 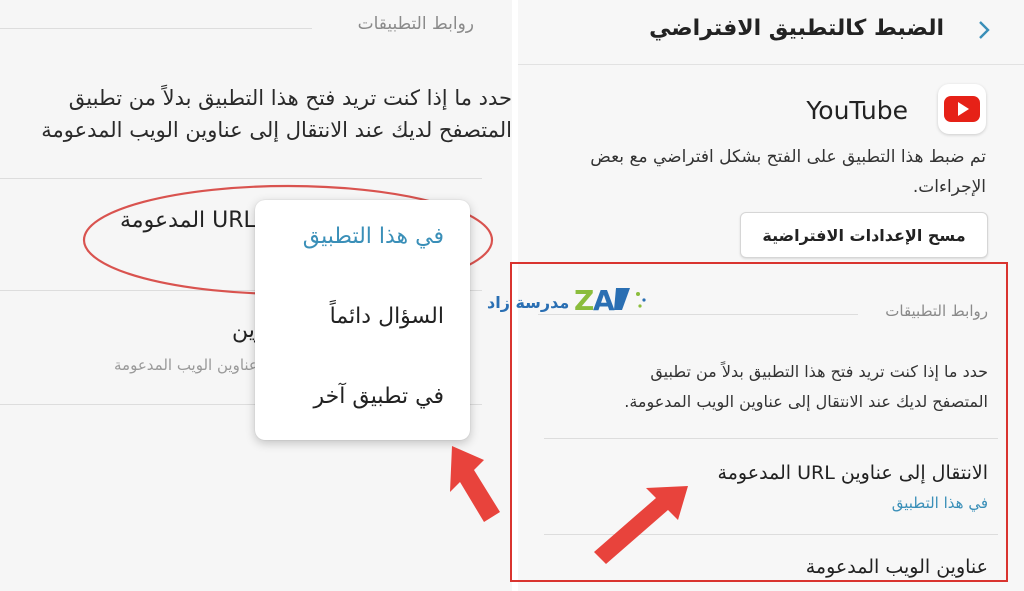 What do you see at coordinates (528, 302) in the screenshot?
I see `svg-text: مدرسة زاد` at bounding box center [528, 302].